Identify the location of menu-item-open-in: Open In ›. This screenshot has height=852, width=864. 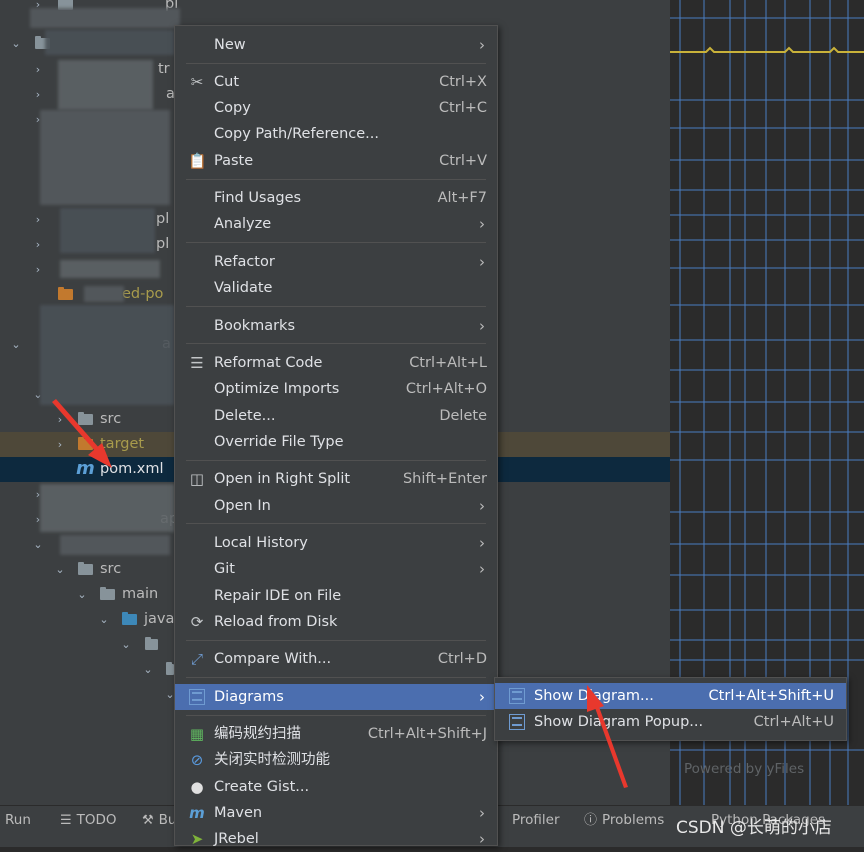
(336, 506).